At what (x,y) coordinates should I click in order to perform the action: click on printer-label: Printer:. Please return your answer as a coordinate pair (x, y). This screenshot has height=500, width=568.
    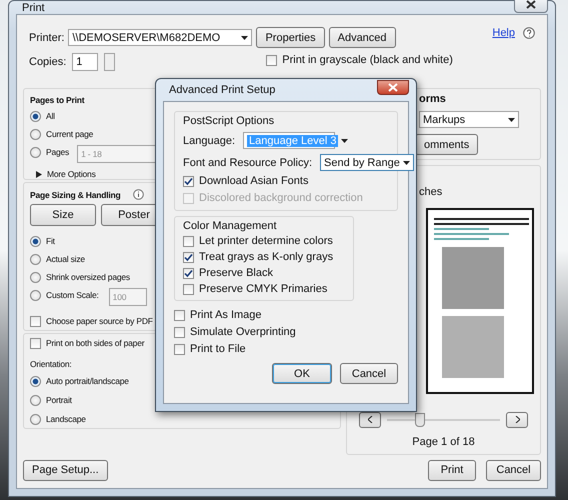
    Looking at the image, I should click on (46, 38).